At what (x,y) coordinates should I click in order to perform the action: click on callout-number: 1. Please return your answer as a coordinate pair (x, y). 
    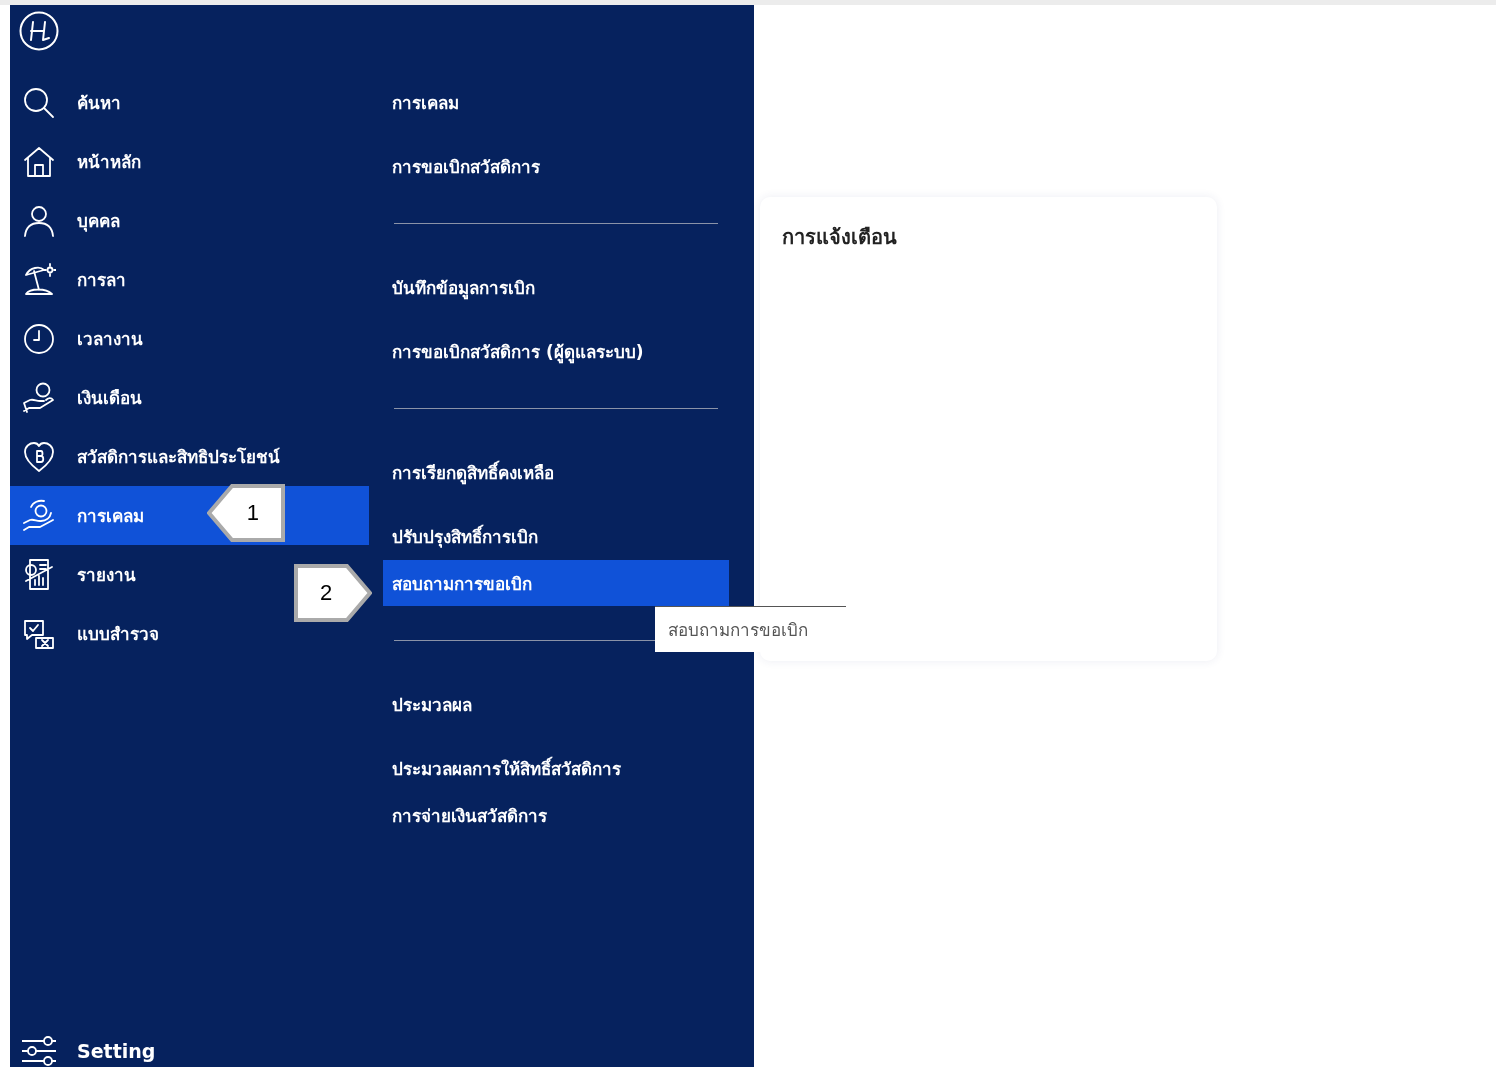
    Looking at the image, I should click on (252, 513).